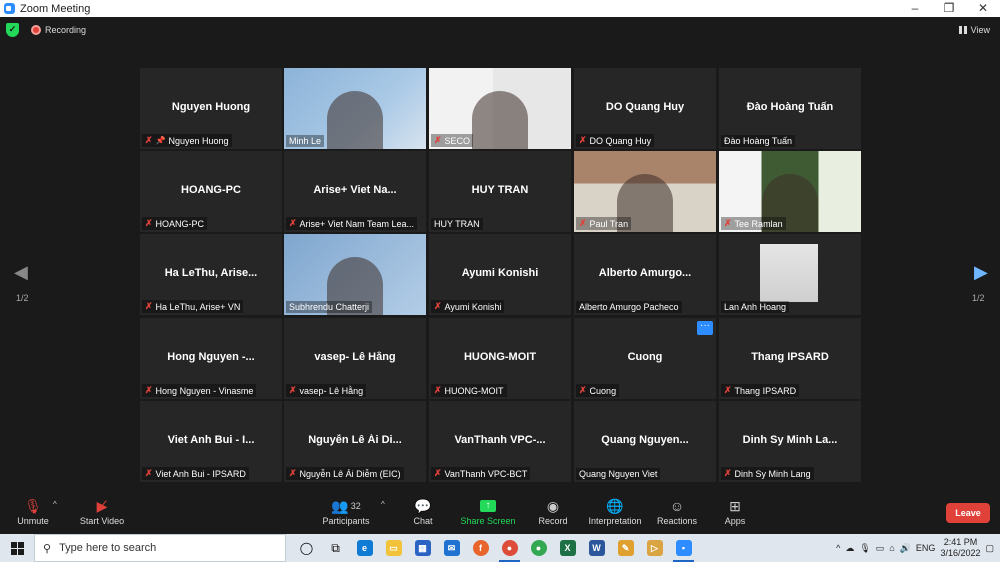 This screenshot has width=1000, height=562. What do you see at coordinates (500, 441) in the screenshot?
I see `participant-tile: VanThanh VPC-... ✗ VanThanh VPC-BCT` at bounding box center [500, 441].